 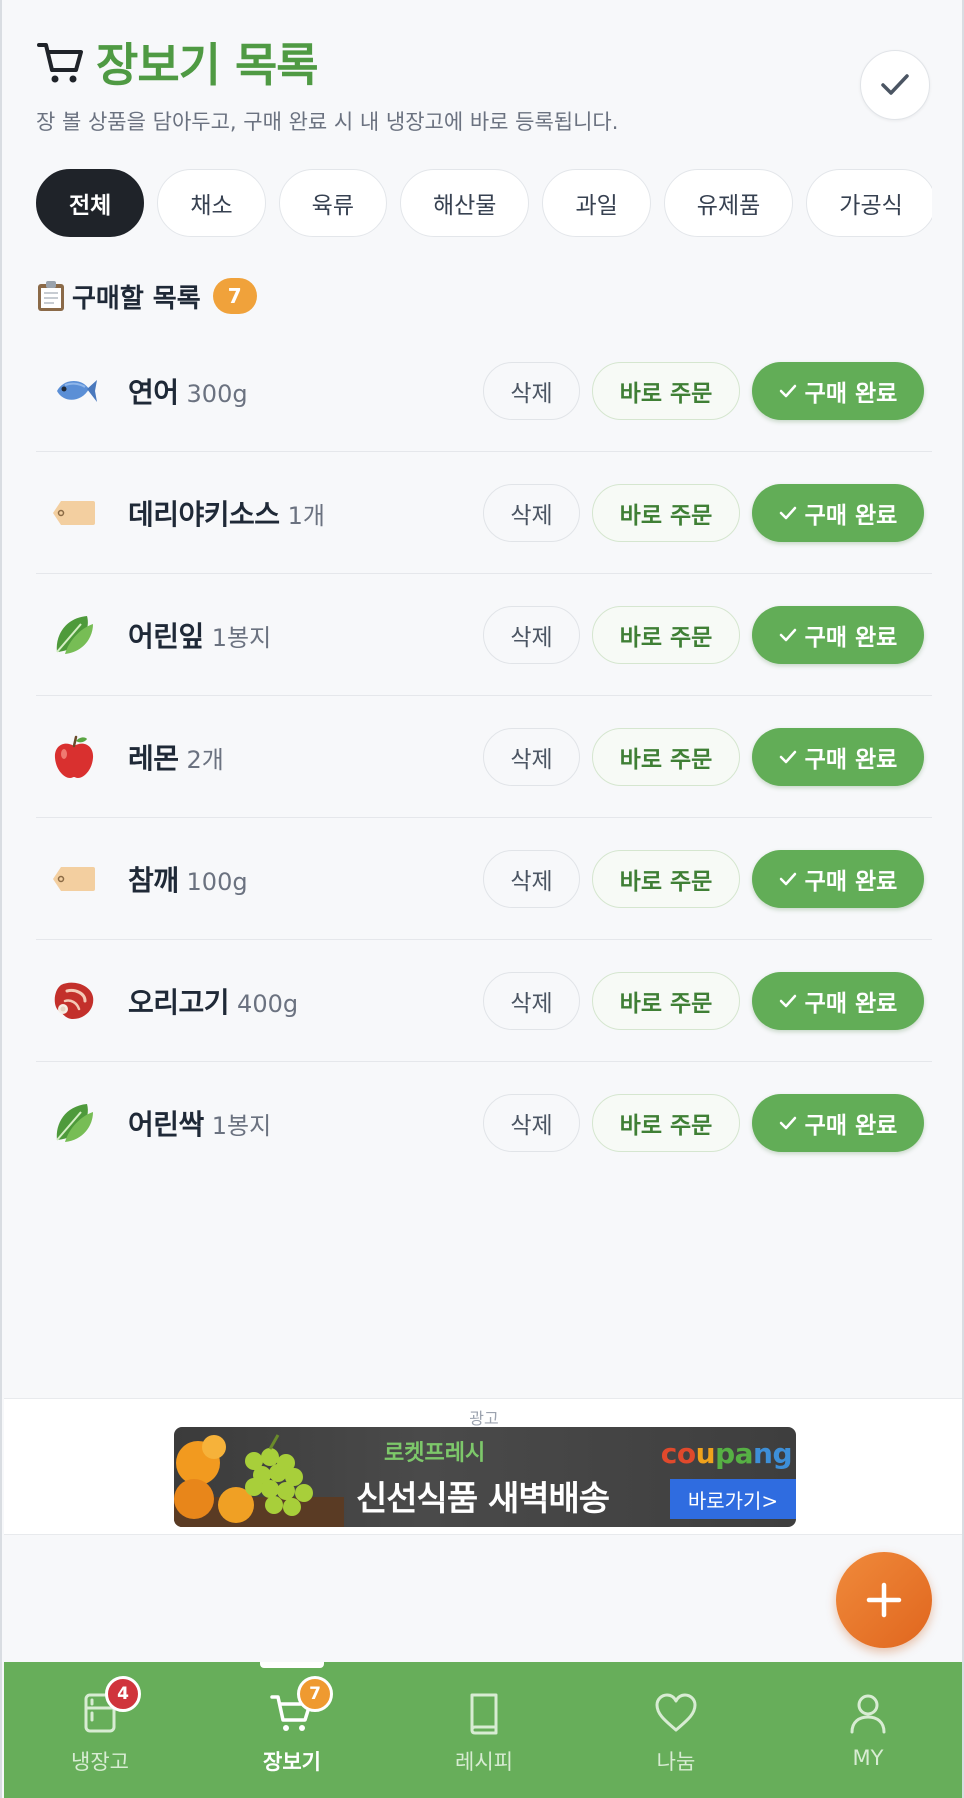 What do you see at coordinates (153, 392) in the screenshot?
I see `item-name: 연어` at bounding box center [153, 392].